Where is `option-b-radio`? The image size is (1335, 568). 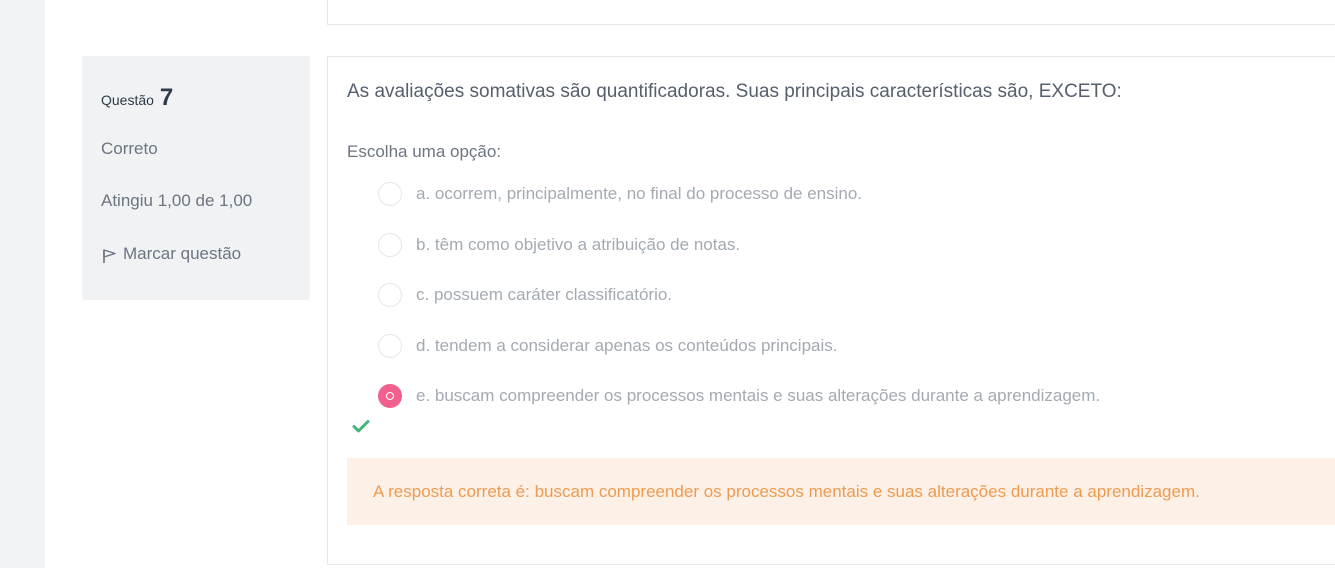 option-b-radio is located at coordinates (390, 245).